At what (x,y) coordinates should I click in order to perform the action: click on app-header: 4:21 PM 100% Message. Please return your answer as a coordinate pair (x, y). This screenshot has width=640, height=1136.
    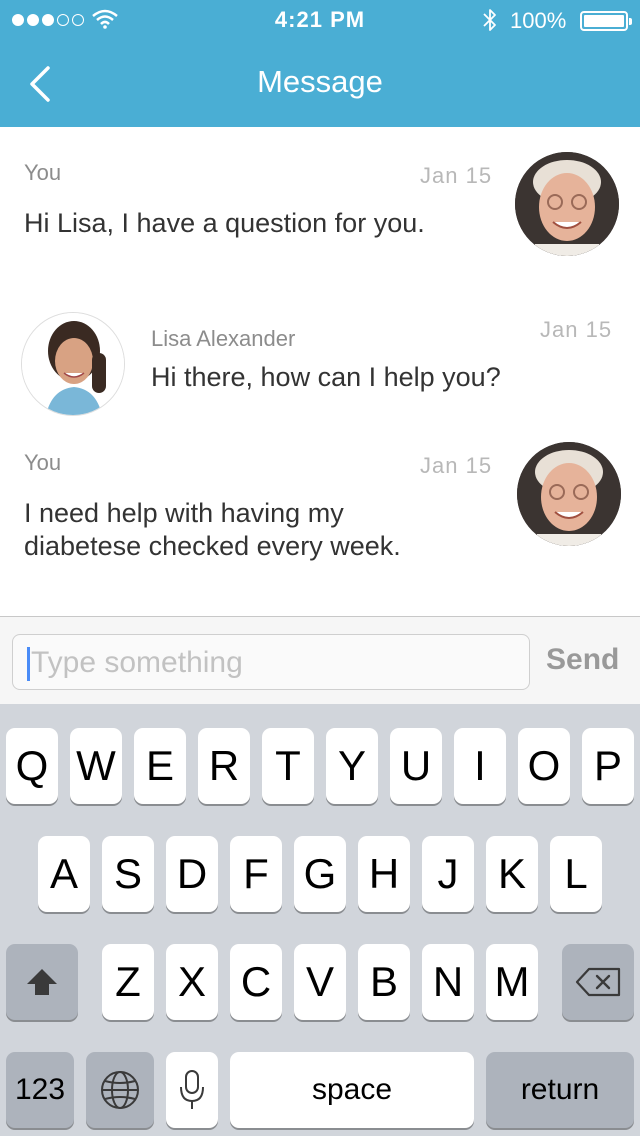
    Looking at the image, I should click on (320, 63).